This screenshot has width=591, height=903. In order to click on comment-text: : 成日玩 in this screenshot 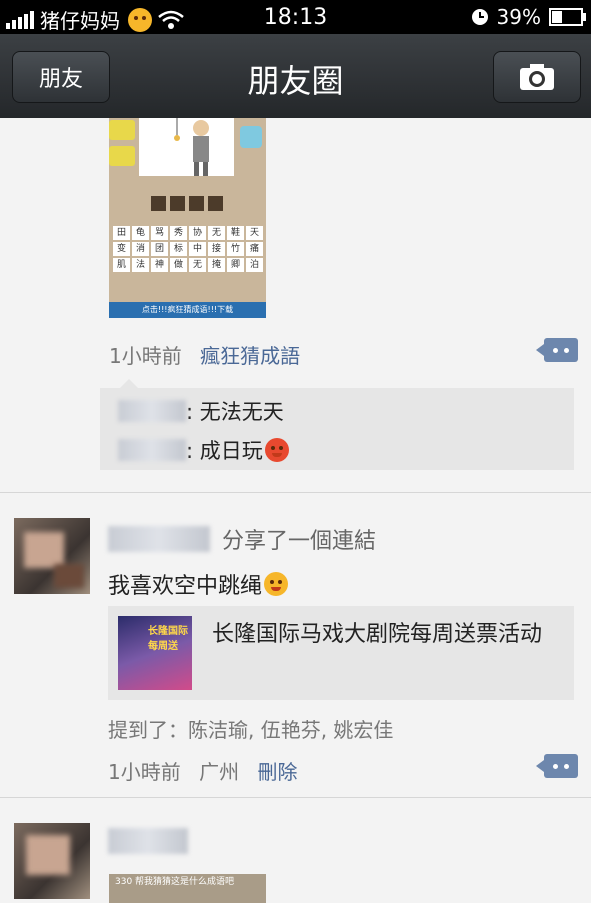, I will do `click(224, 451)`.